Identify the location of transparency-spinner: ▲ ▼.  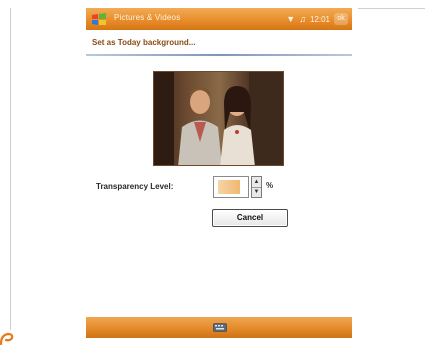
(256, 187).